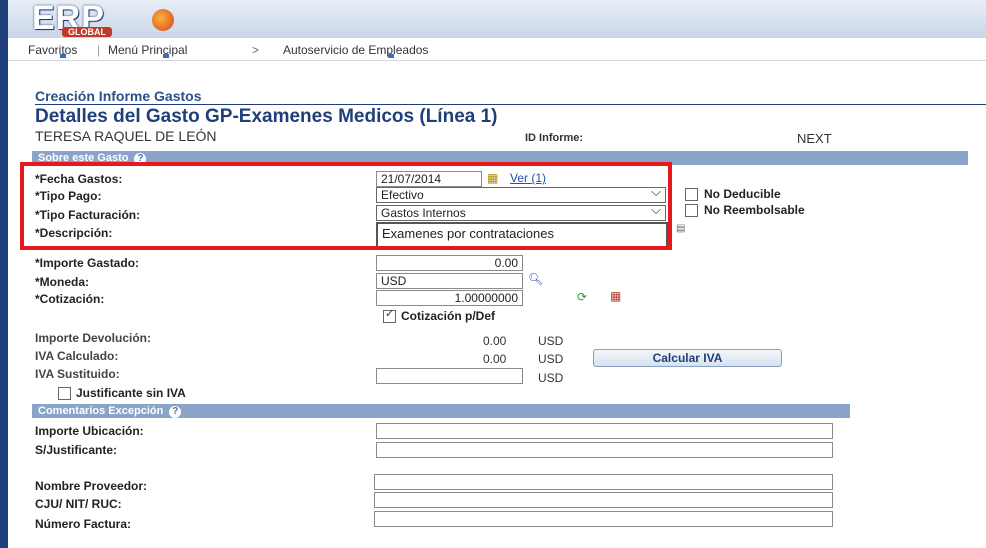 The height and width of the screenshot is (548, 986). I want to click on cotizacion-def-label: Cotización p/Def, so click(448, 316).